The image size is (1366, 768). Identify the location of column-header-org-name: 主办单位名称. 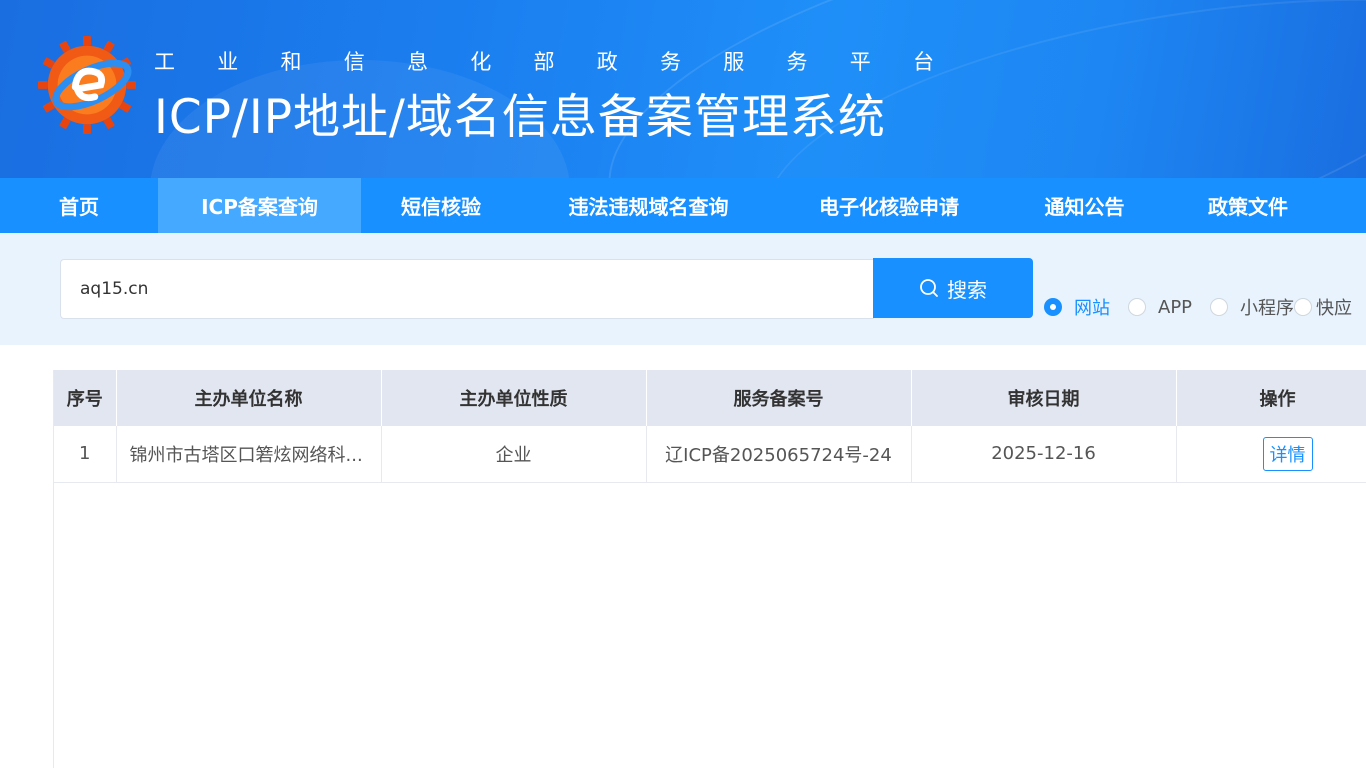
(249, 398).